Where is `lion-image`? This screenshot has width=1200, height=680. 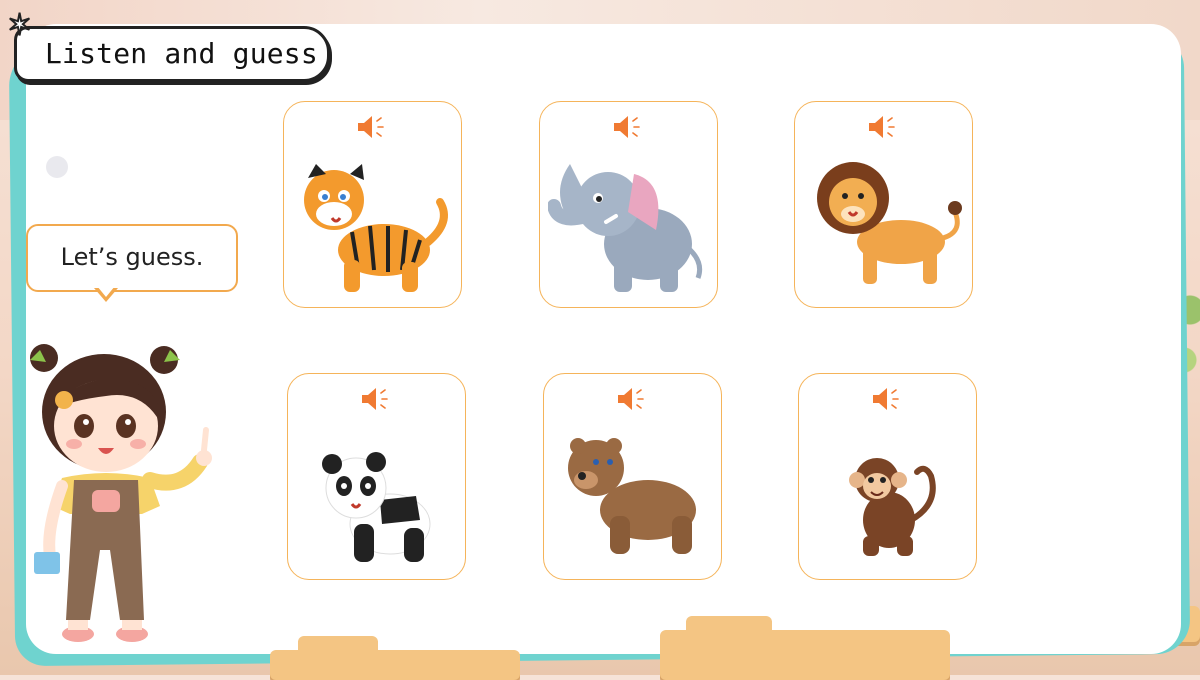
lion-image is located at coordinates (889, 223).